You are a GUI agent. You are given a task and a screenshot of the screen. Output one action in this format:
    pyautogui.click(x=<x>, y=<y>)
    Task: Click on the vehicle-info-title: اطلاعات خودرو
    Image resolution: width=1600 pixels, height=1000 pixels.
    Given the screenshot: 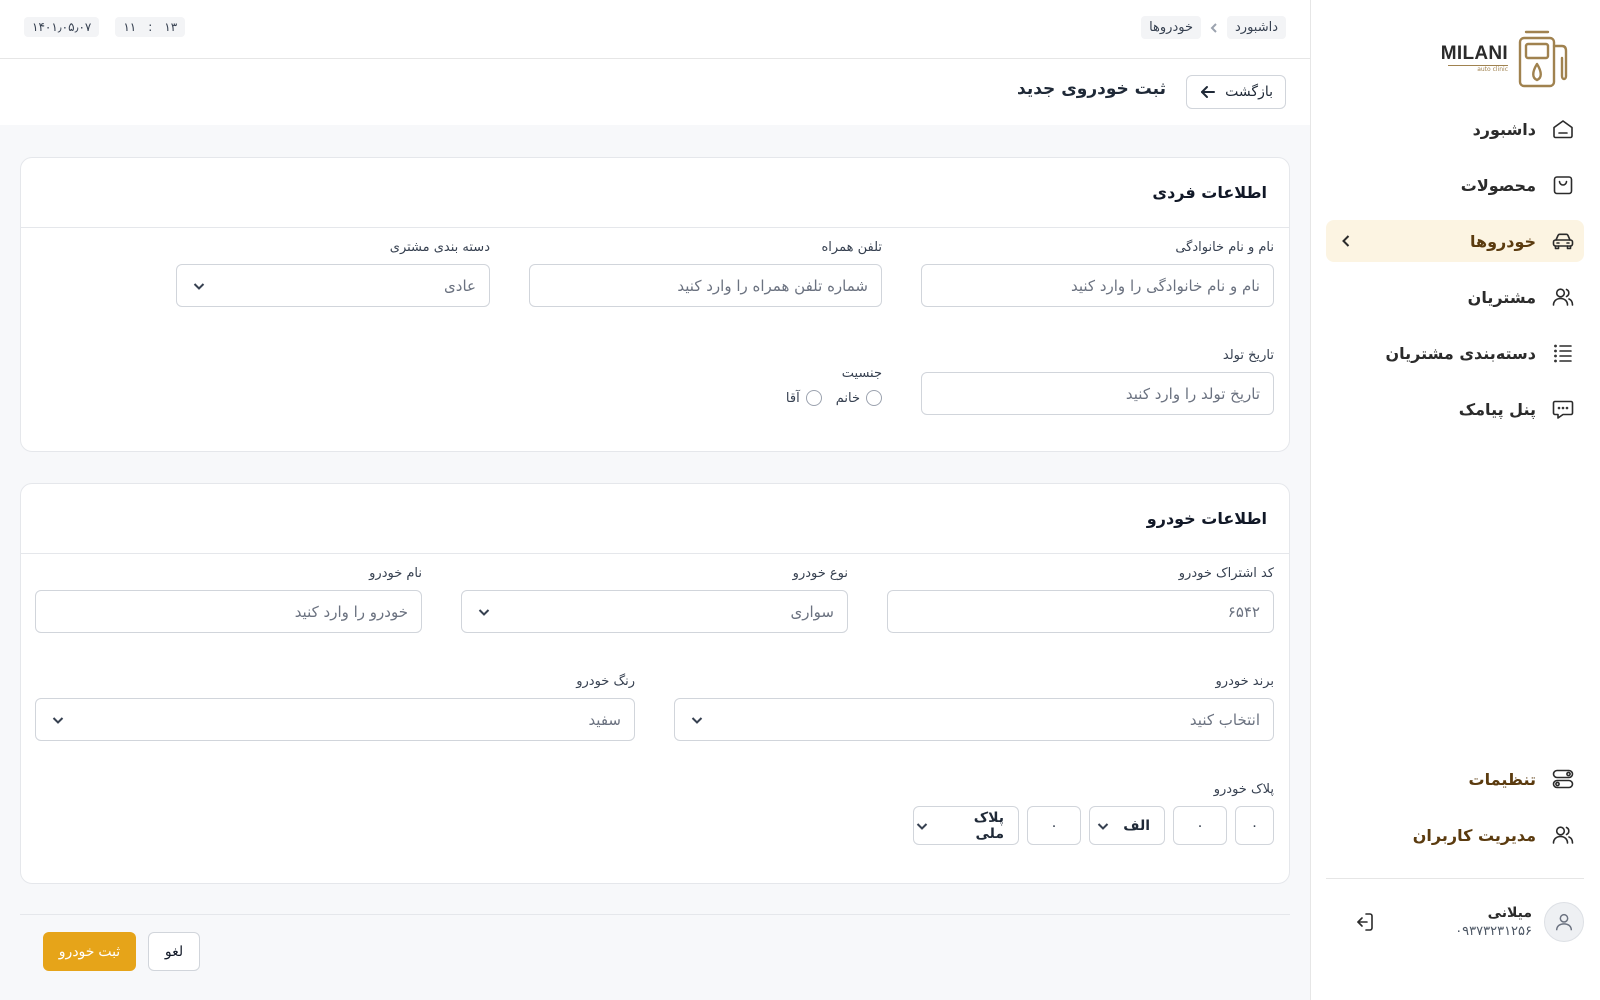 What is the action you would take?
    pyautogui.click(x=1206, y=518)
    